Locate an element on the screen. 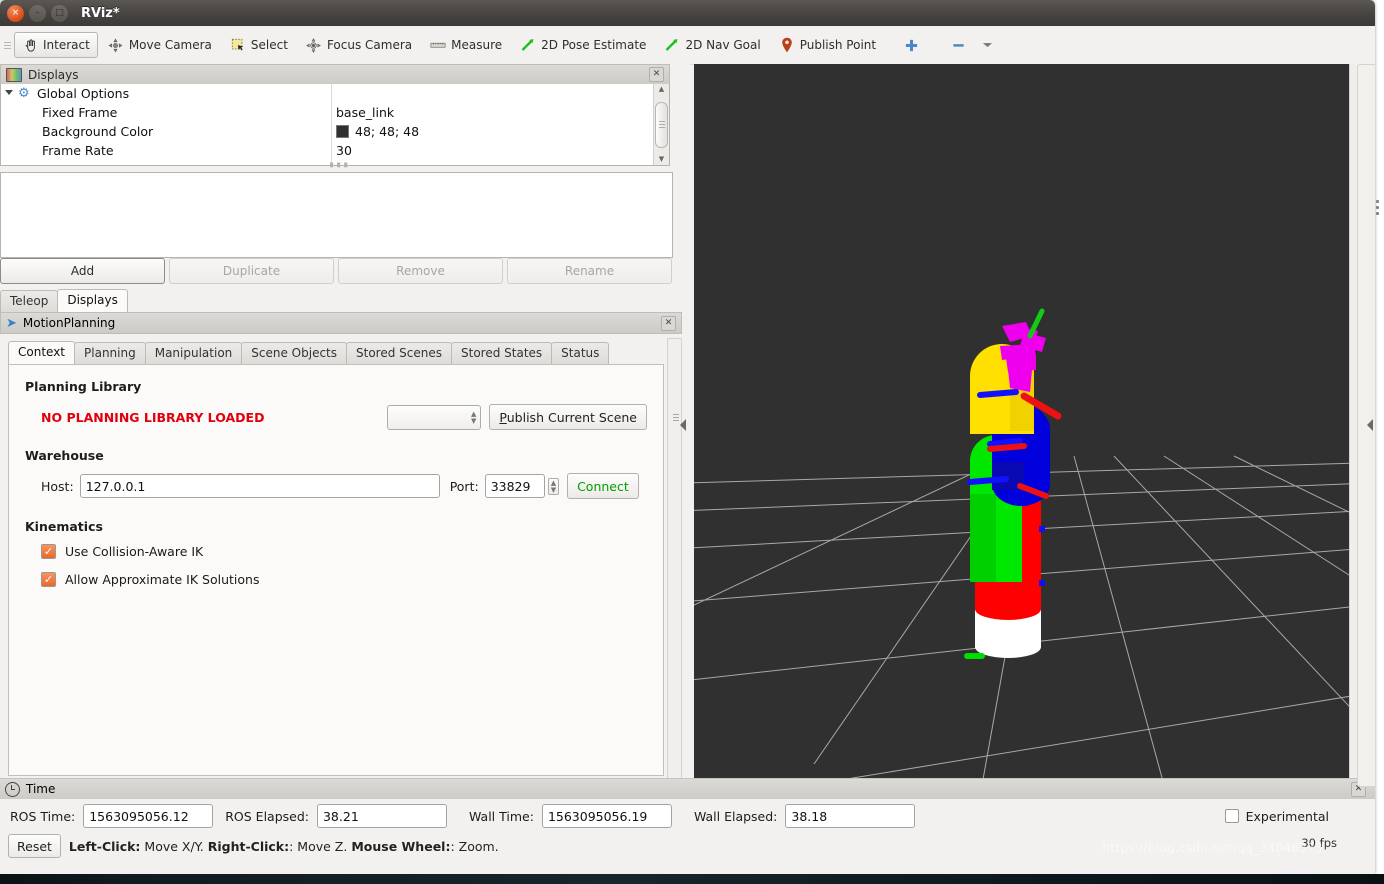  publish-button-label: ublish Current Scene is located at coordinates (571, 417).